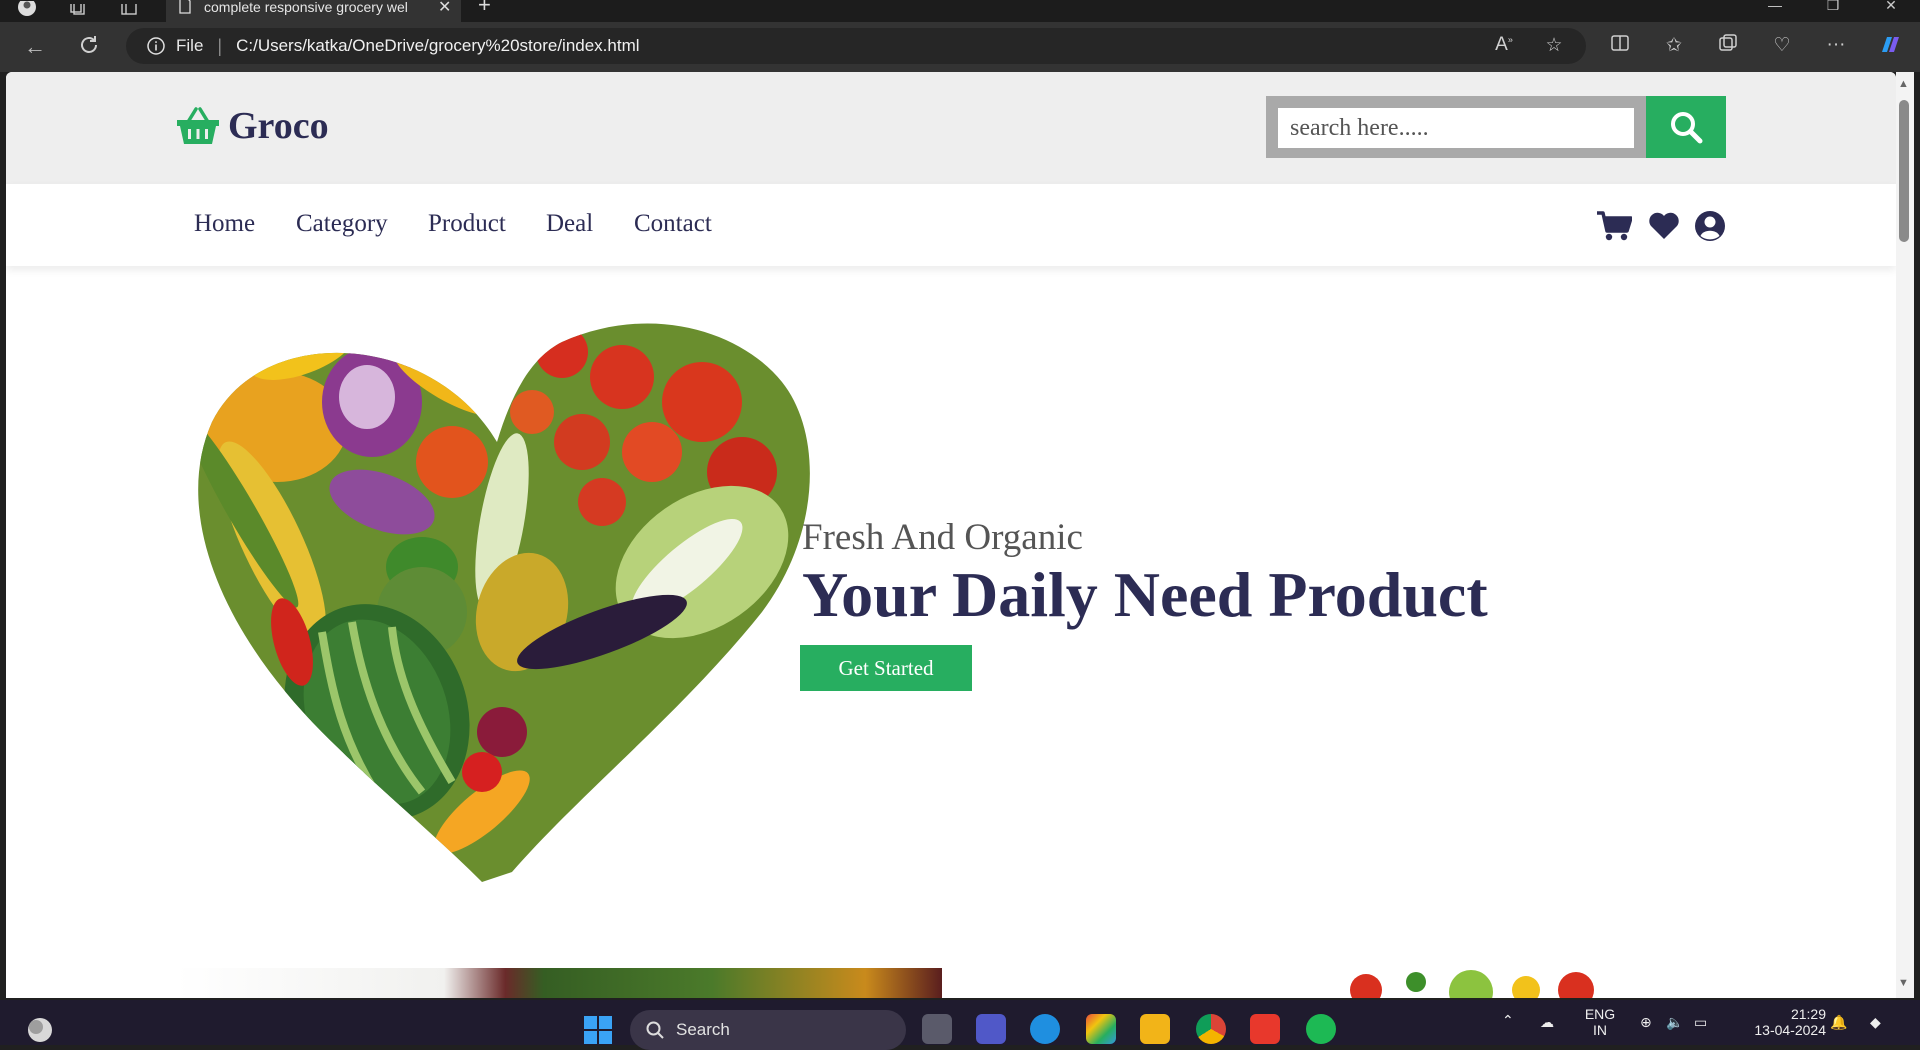 This screenshot has height=1050, width=1920. I want to click on more-options-icon: ···, so click(1836, 45).